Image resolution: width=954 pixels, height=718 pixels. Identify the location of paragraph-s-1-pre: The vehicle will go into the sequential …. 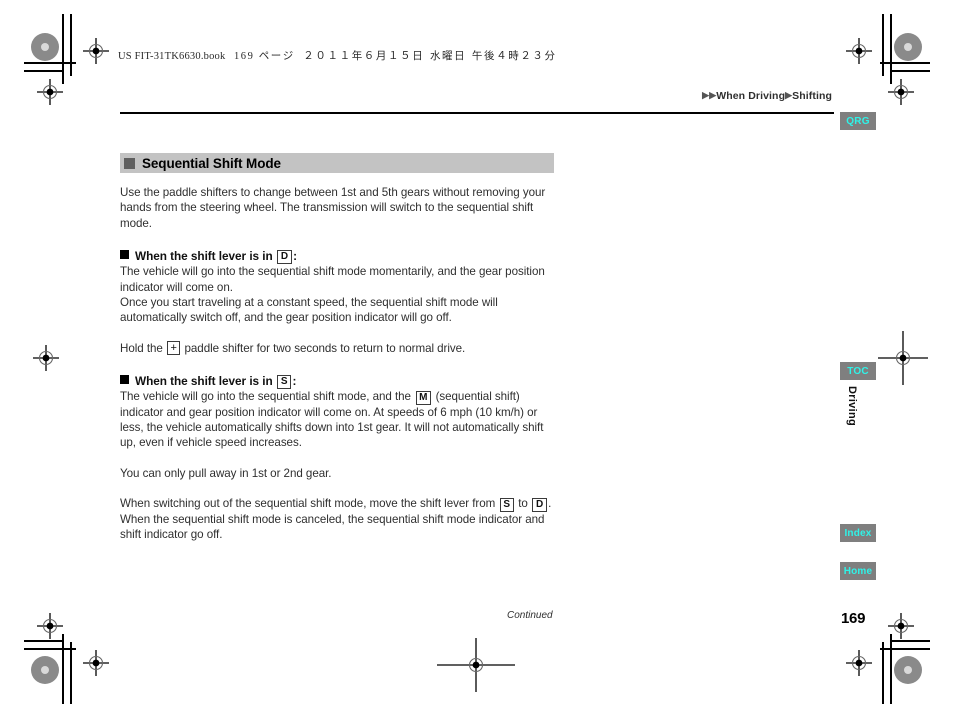
(265, 397).